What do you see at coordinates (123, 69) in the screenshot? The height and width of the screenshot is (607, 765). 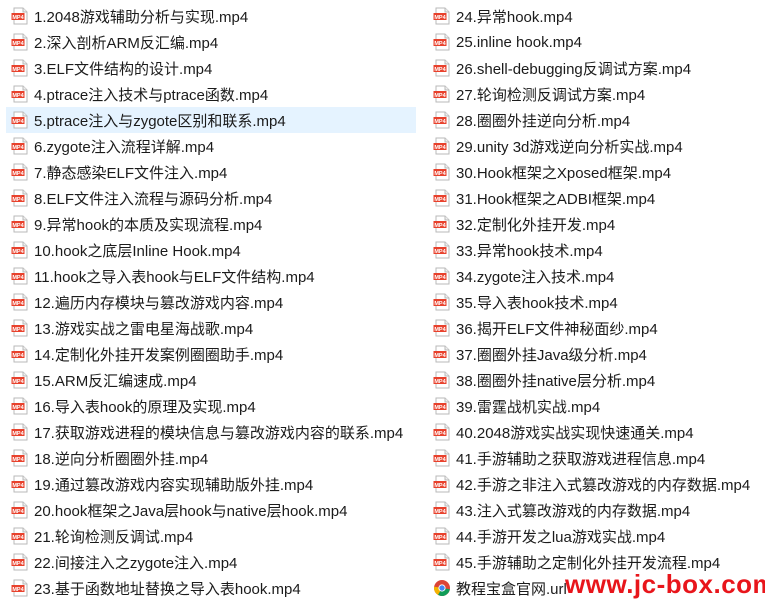 I see `file-name: 3.ELF文件结构的设计.mp4` at bounding box center [123, 69].